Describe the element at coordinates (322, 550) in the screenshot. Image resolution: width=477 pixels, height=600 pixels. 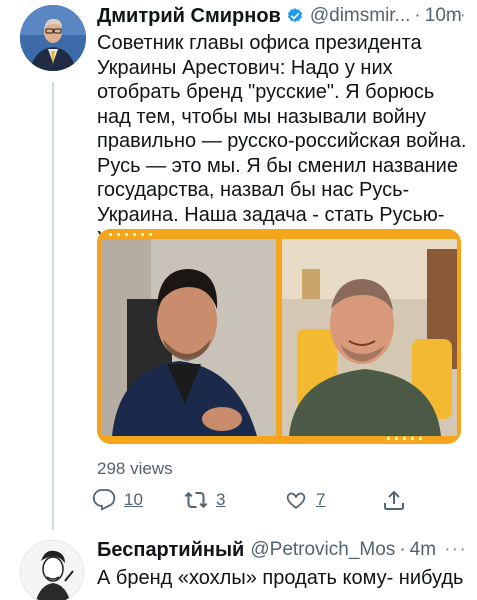
I see `reply-author-handle: @Petrovich_Mos` at that location.